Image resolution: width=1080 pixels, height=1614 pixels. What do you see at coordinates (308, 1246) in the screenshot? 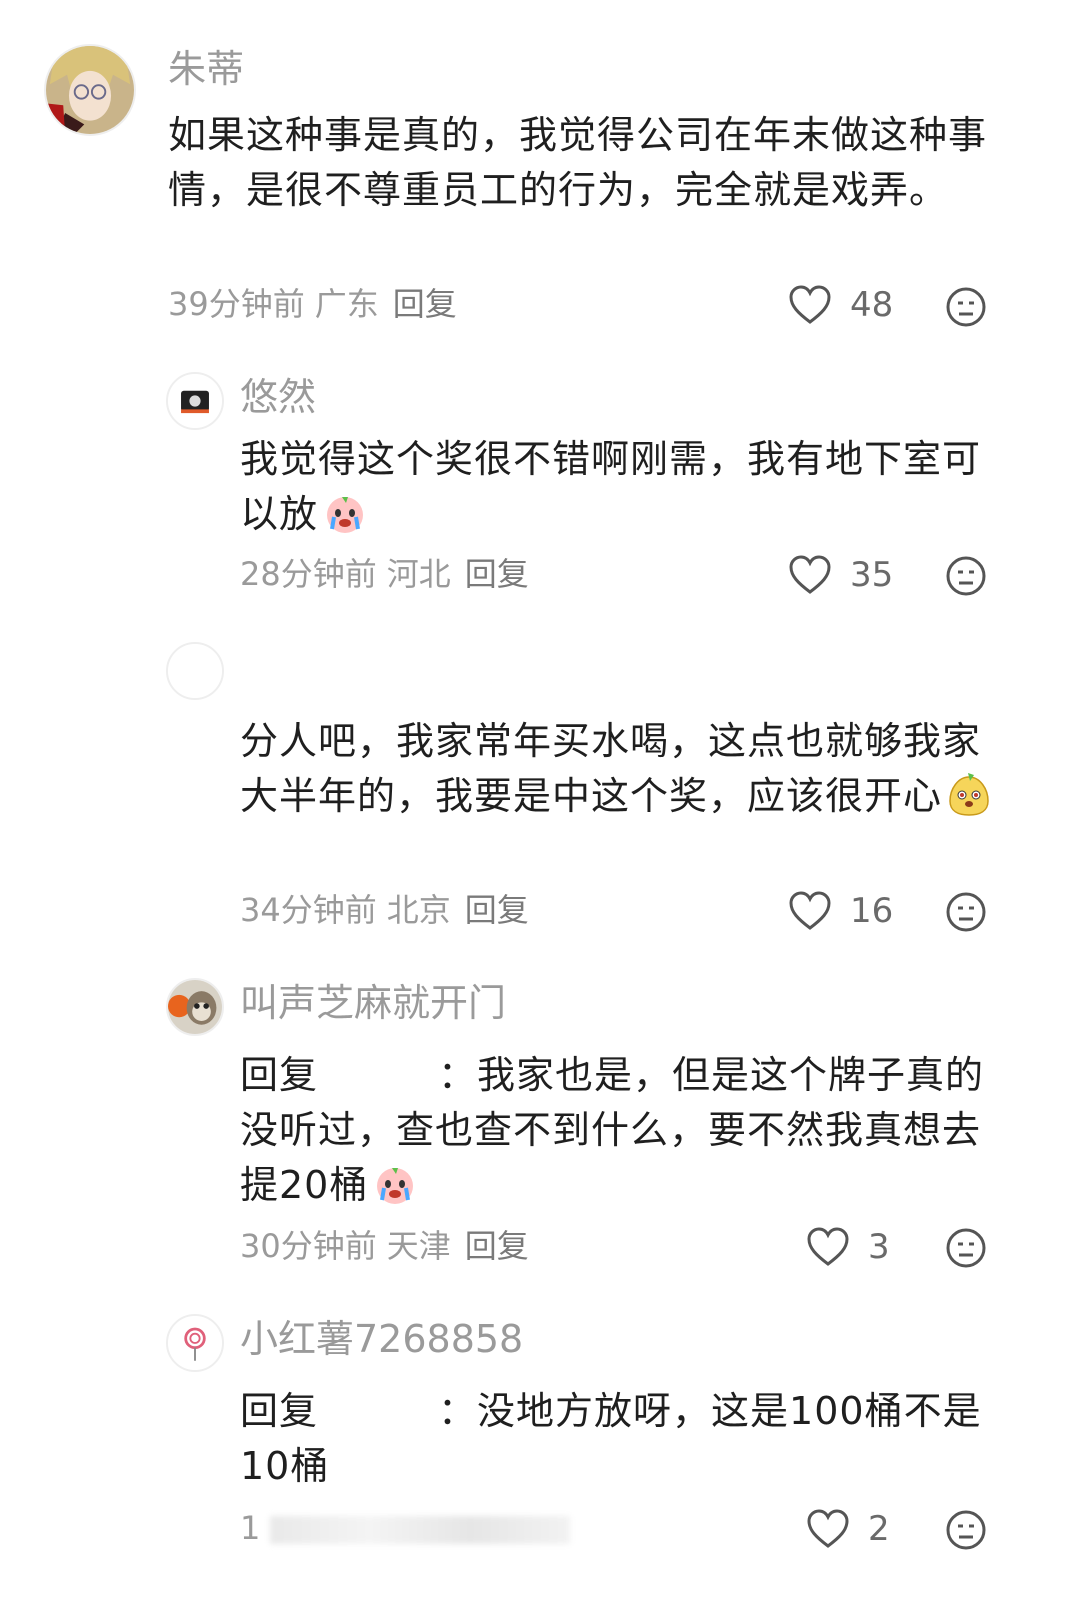
I see `comment-time: 30分钟前` at bounding box center [308, 1246].